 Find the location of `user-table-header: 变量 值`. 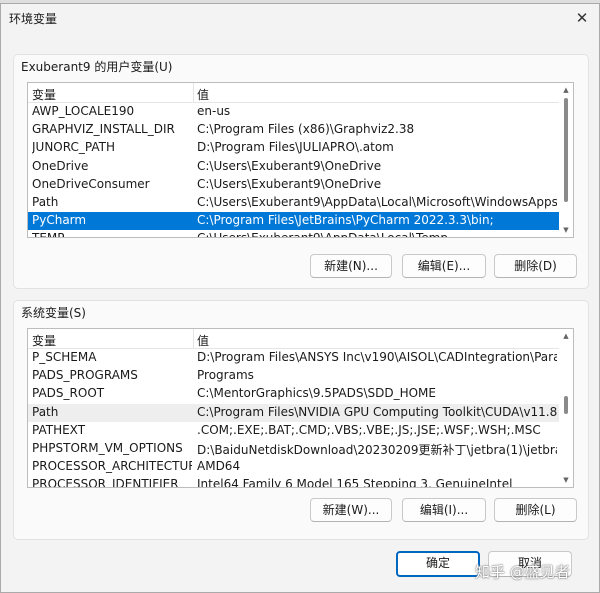

user-table-header: 变量 值 is located at coordinates (293, 93).